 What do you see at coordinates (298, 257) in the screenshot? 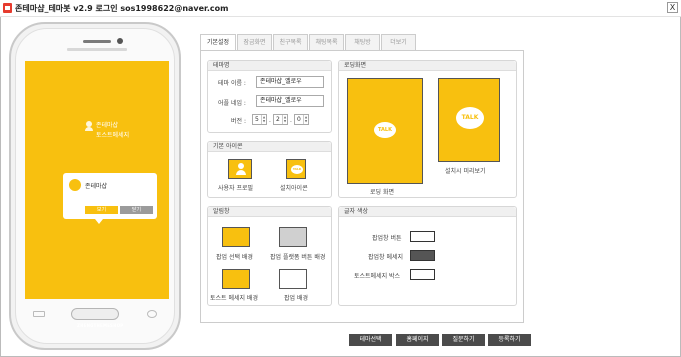
I see `popup-platform-button-bg-label: 팝업 플랫폼 버튼 배경` at bounding box center [298, 257].